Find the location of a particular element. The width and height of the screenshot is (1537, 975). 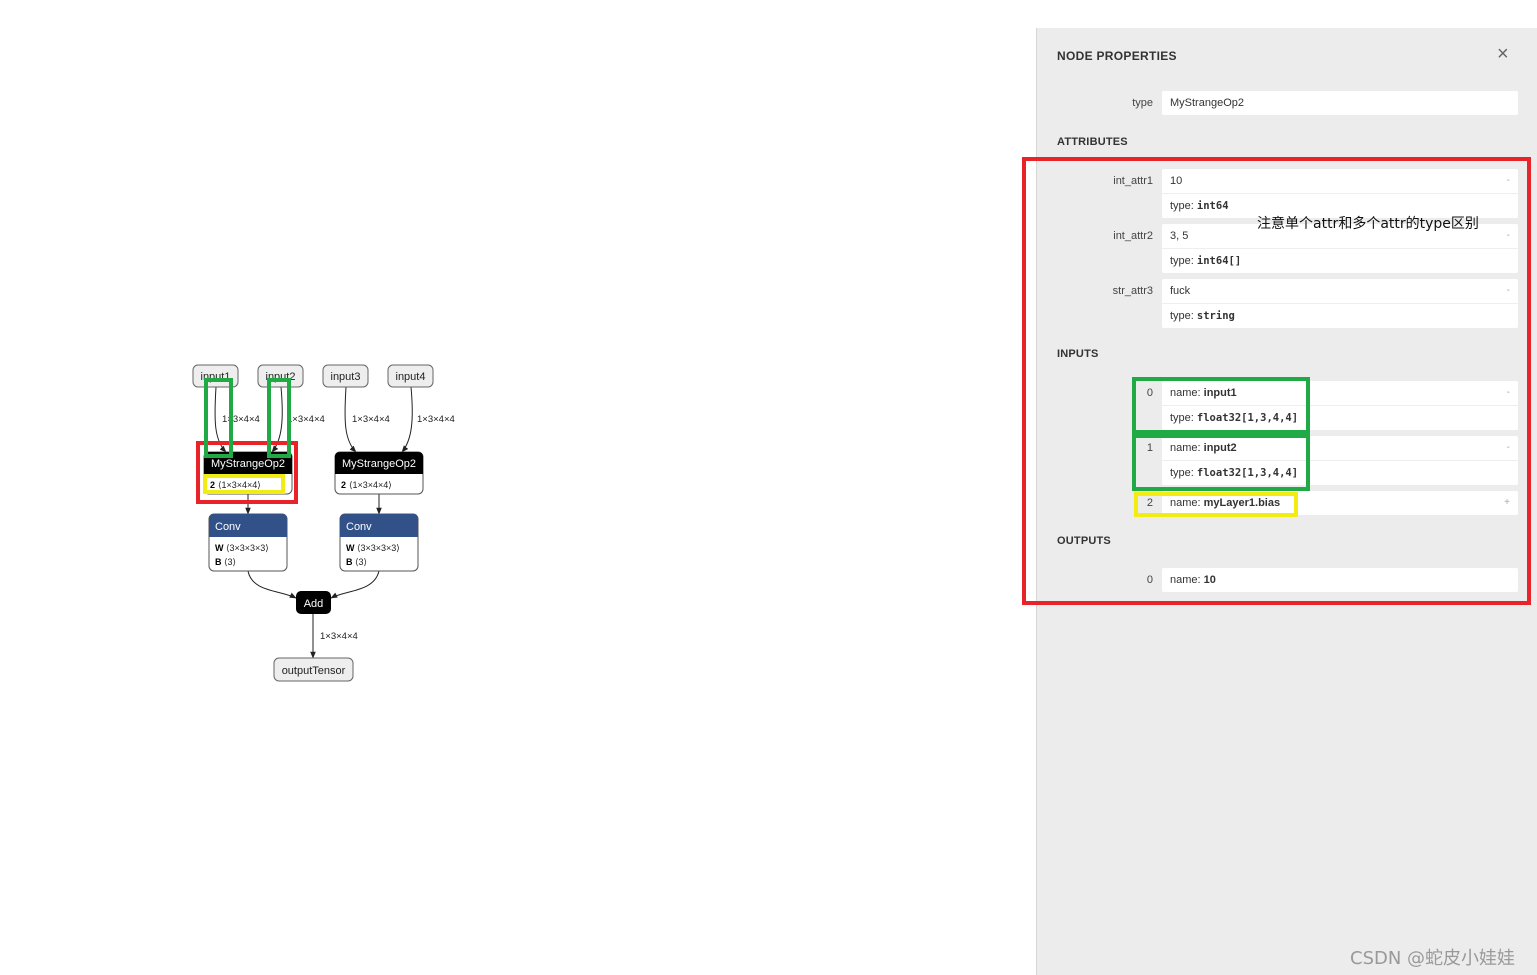

input-node-input3: input3 is located at coordinates (345, 376).